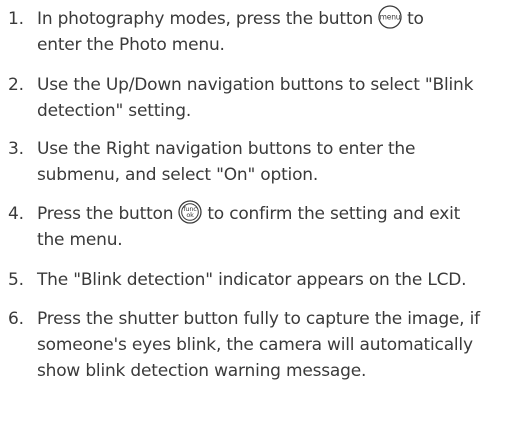 The image size is (528, 422). I want to click on step-number: 3., so click(16, 149).